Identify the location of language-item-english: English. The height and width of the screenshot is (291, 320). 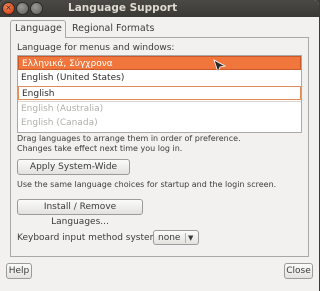
(159, 93).